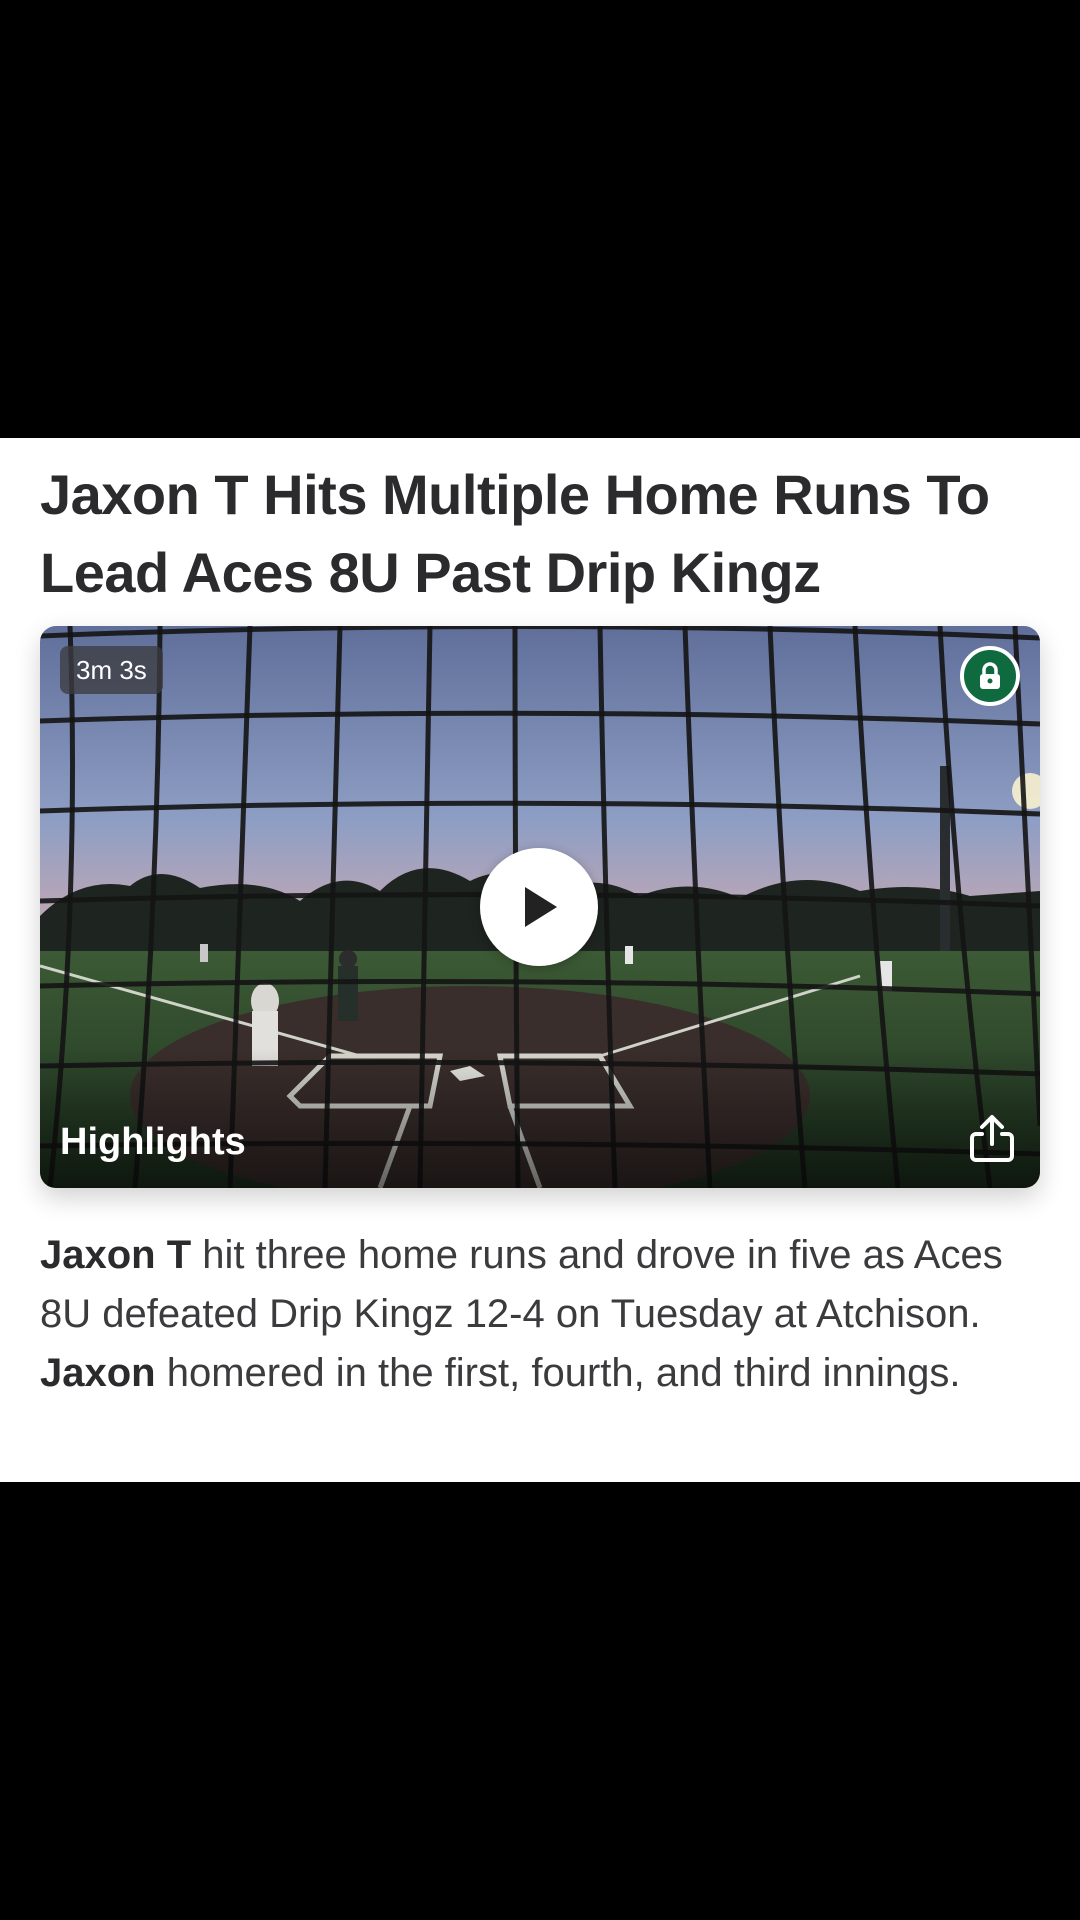  I want to click on player-name: Jaxon T, so click(116, 1255).